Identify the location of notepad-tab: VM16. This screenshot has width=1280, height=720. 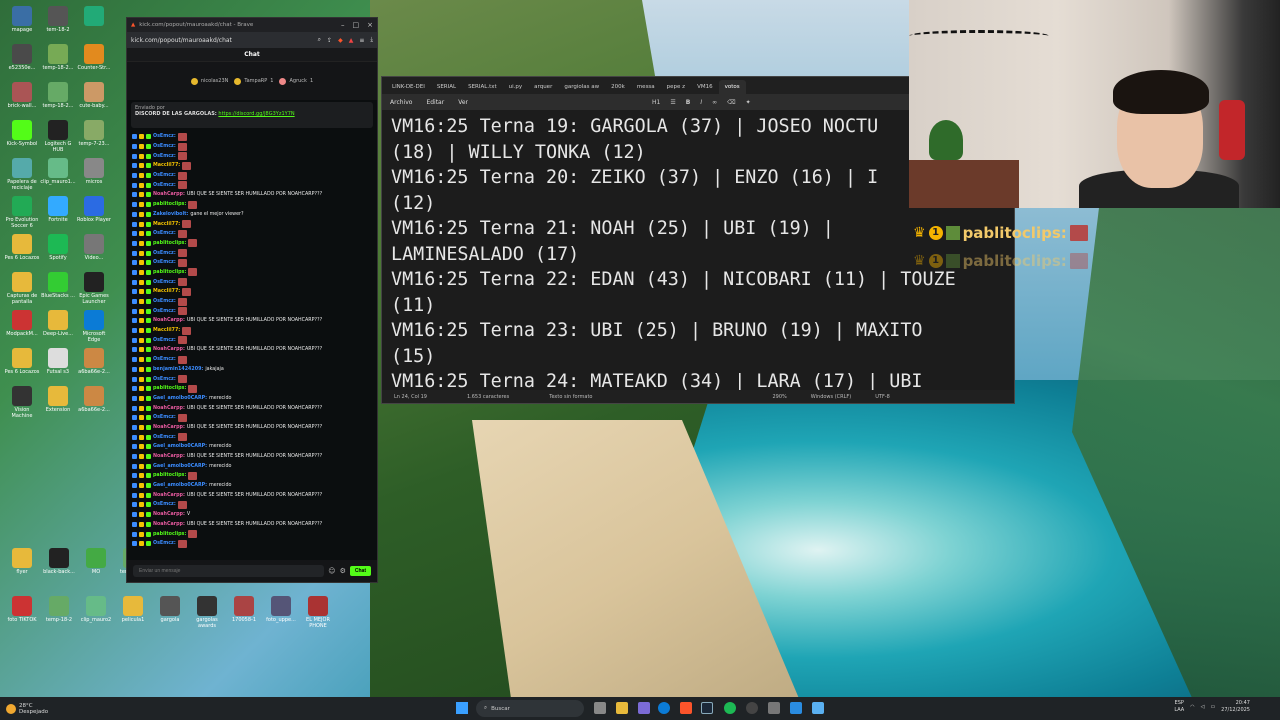
(705, 87).